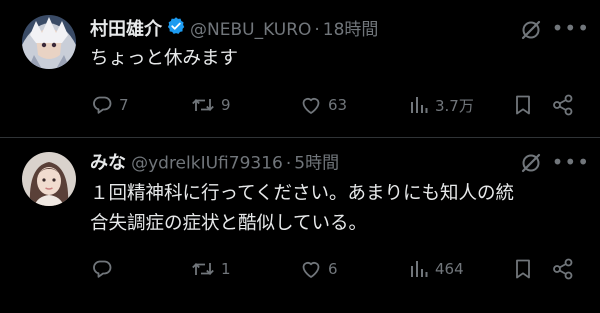  What do you see at coordinates (351, 30) in the screenshot?
I see `timestamp: 18時間` at bounding box center [351, 30].